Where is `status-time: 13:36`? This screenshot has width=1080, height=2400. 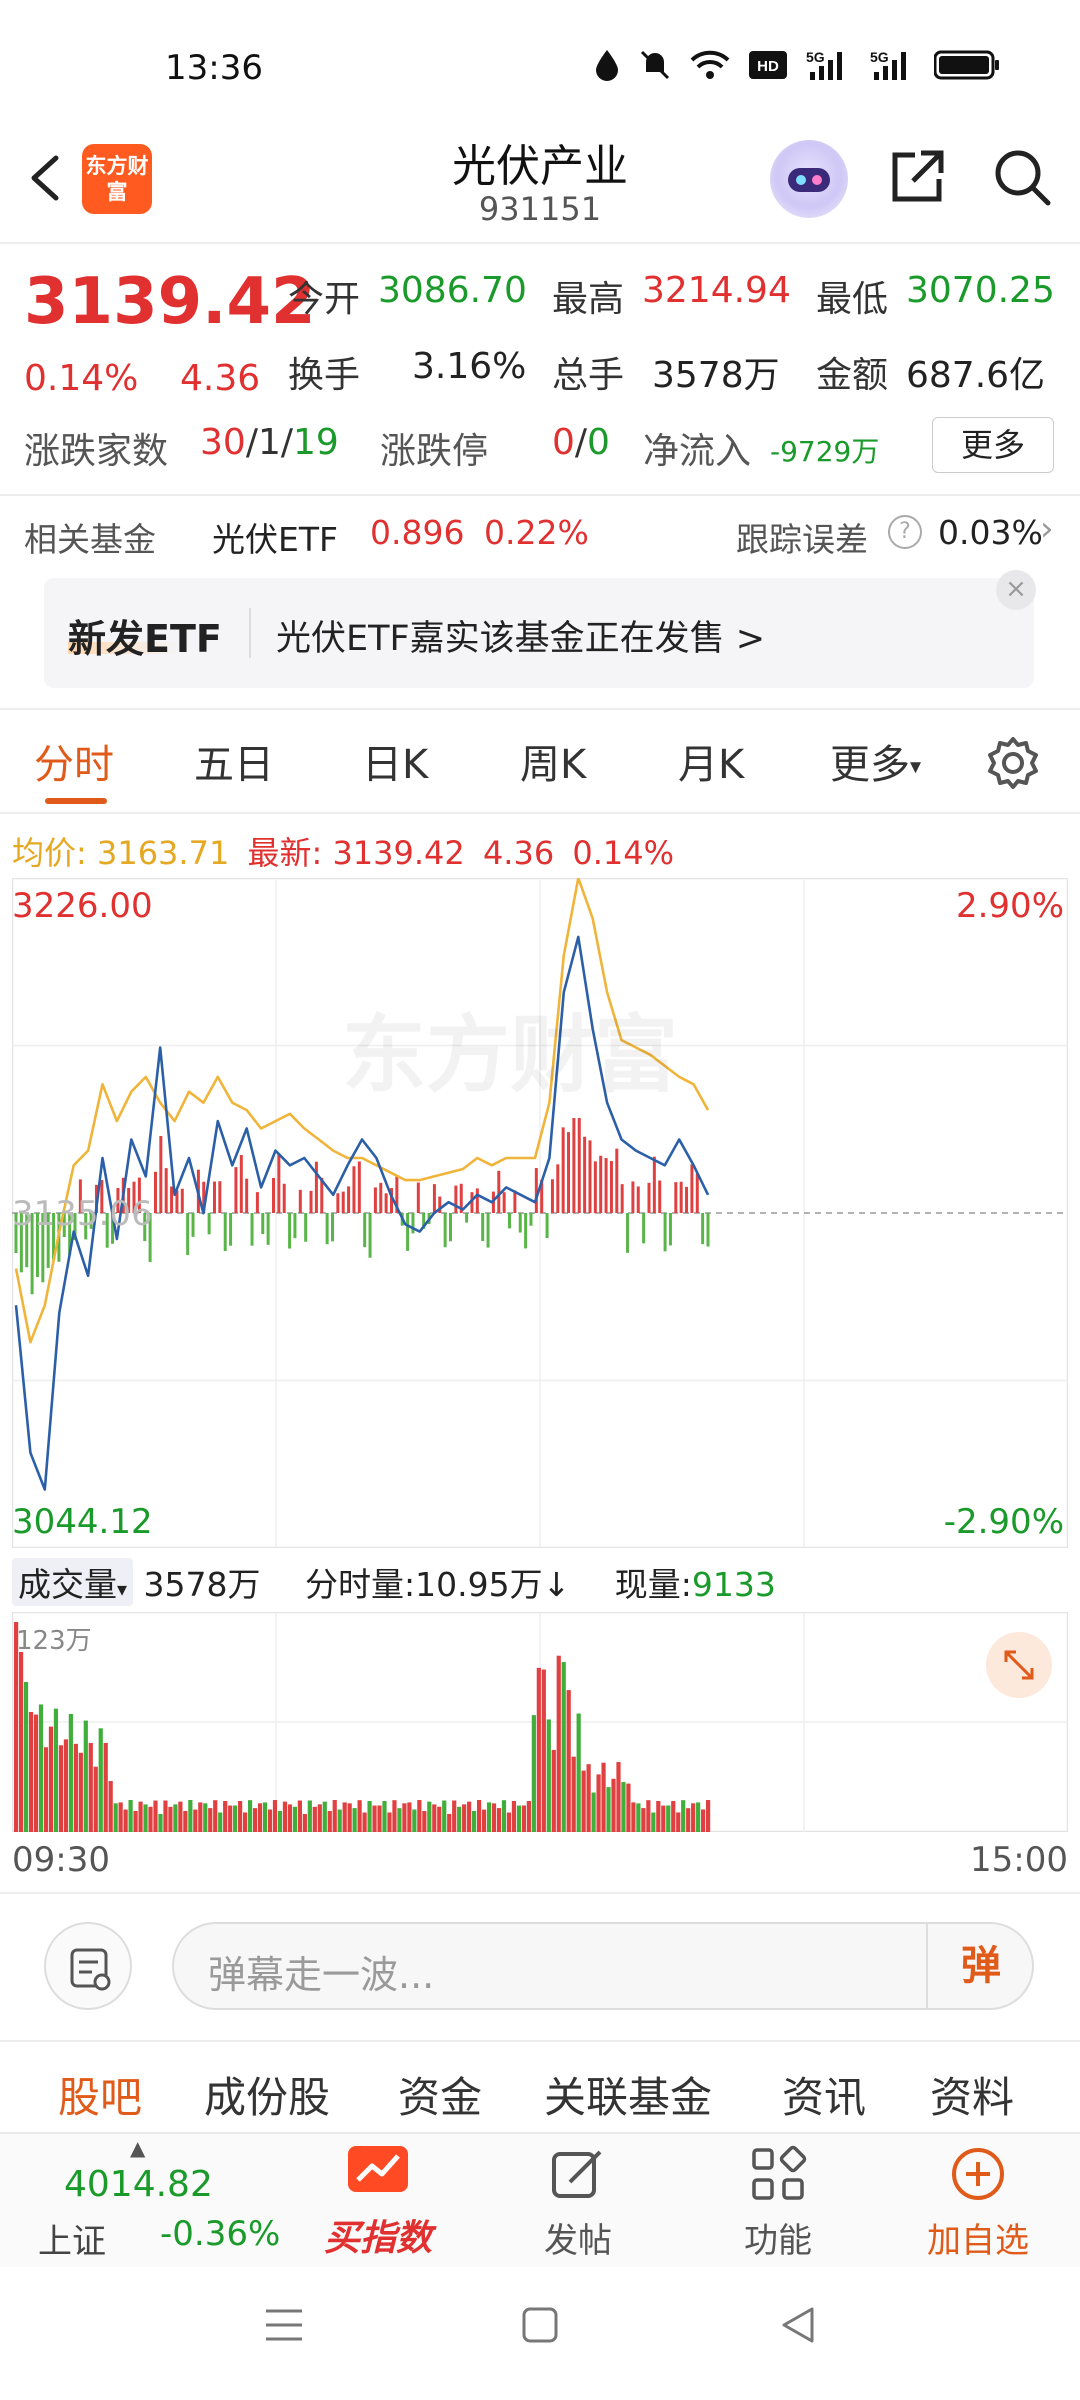 status-time: 13:36 is located at coordinates (214, 68).